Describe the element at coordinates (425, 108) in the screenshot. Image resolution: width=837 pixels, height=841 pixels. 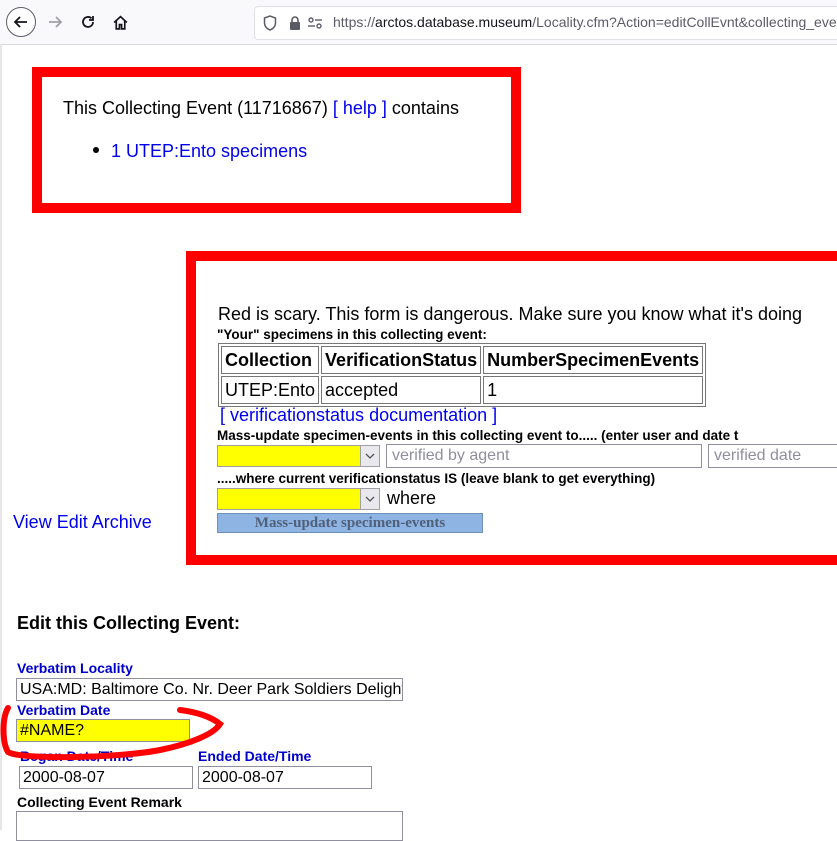
I see `summary-contains-text: contains` at that location.